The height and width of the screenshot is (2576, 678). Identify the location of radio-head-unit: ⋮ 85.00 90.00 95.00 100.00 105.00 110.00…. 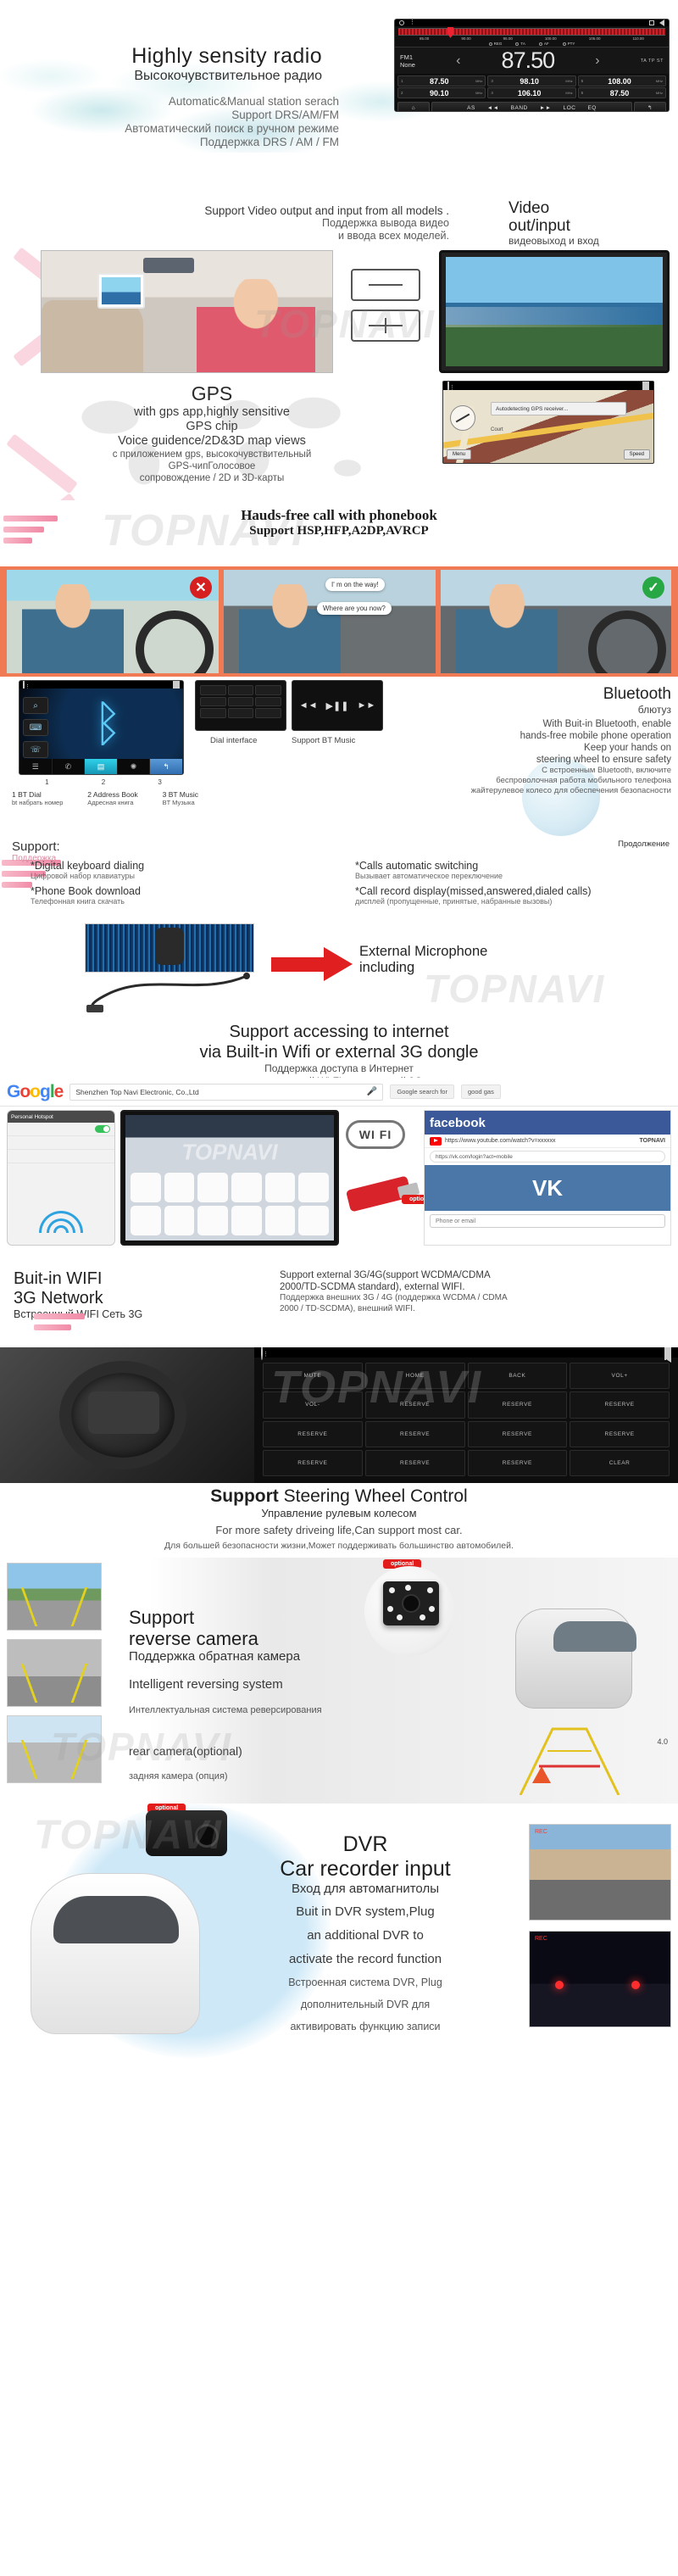
(532, 65).